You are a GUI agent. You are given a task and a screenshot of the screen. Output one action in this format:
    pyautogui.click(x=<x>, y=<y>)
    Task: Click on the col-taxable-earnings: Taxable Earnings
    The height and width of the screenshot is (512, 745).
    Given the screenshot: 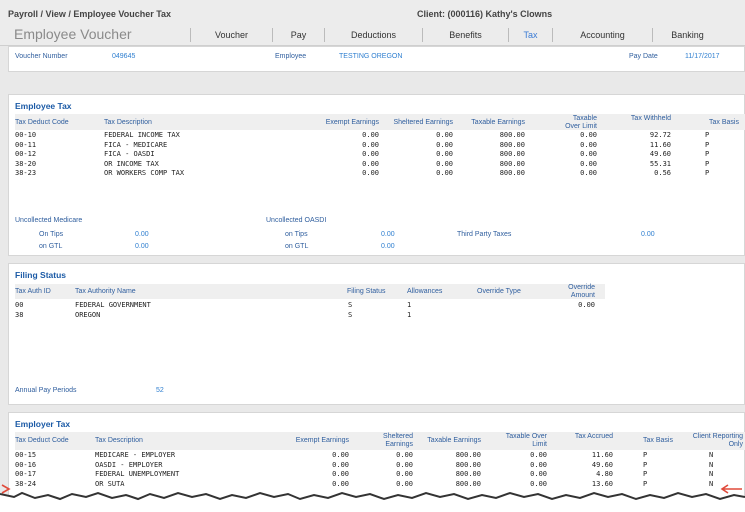 What is the action you would take?
    pyautogui.click(x=454, y=440)
    